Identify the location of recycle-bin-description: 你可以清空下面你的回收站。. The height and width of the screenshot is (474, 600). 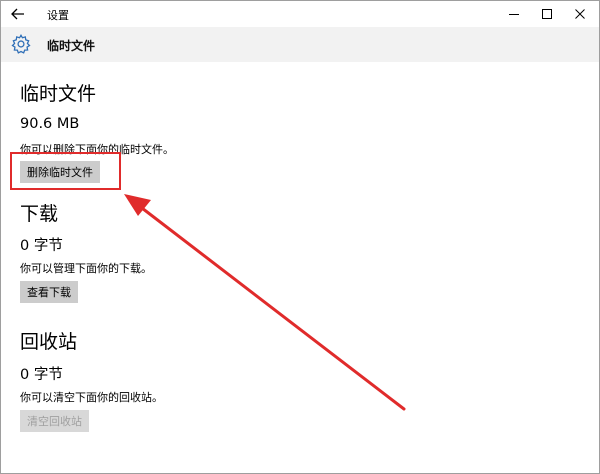
(91, 397).